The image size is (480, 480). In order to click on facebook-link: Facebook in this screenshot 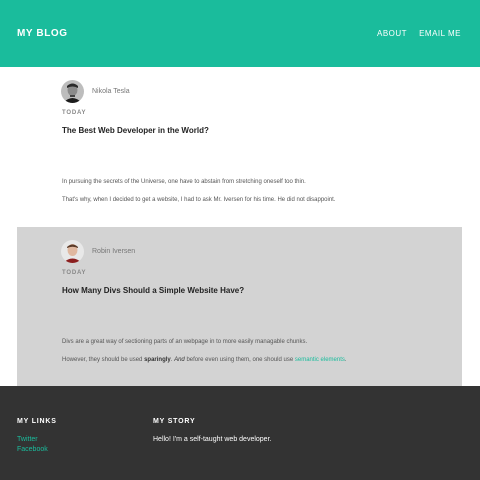, I will do `click(32, 449)`.